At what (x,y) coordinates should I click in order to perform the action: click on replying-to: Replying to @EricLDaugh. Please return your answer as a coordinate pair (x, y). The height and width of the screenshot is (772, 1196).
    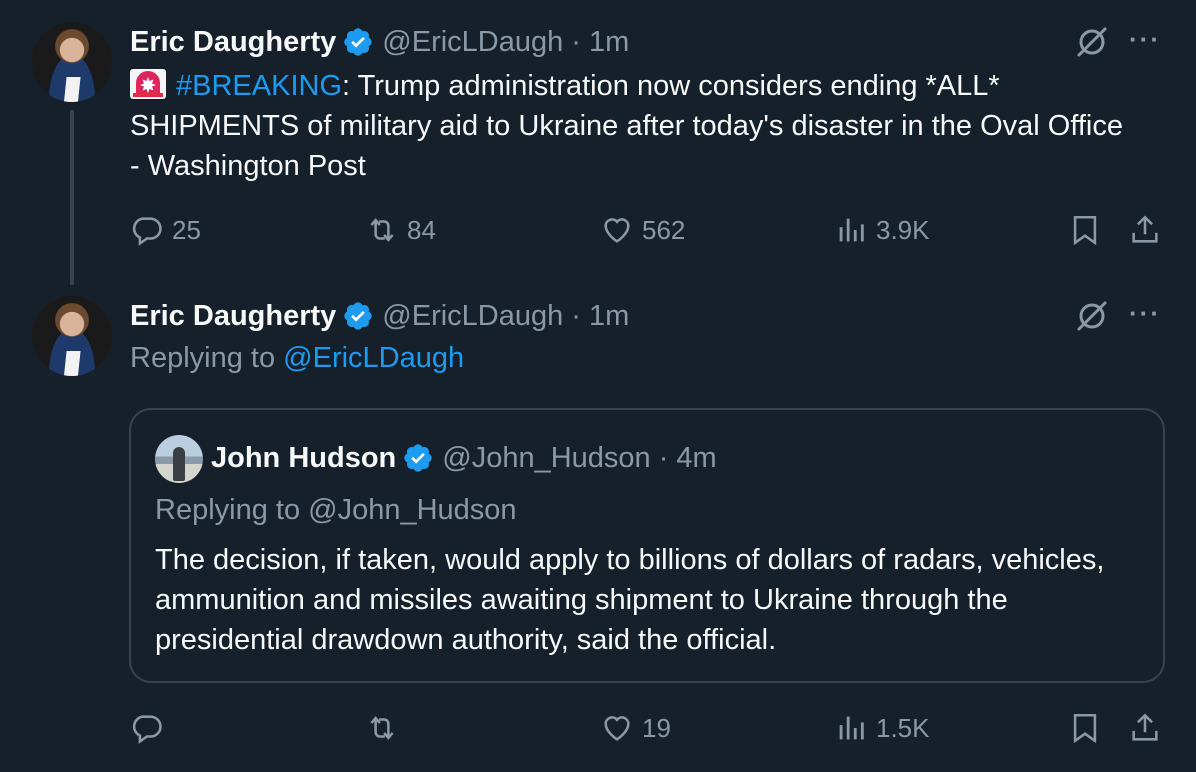
    Looking at the image, I should click on (297, 358).